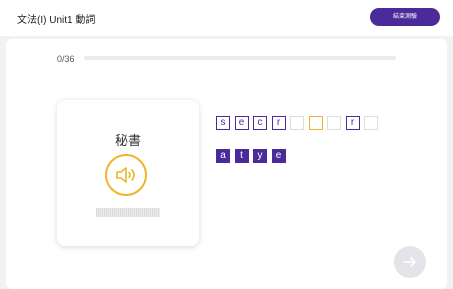  What do you see at coordinates (260, 156) in the screenshot?
I see `letter-tile: y` at bounding box center [260, 156].